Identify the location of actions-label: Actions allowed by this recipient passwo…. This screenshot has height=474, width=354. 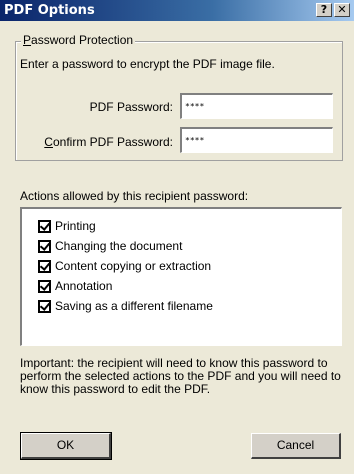
(134, 196).